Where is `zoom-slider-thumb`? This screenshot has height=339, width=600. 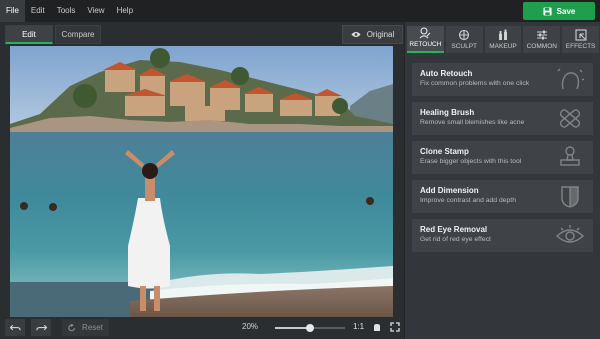
zoom-slider-thumb is located at coordinates (310, 328).